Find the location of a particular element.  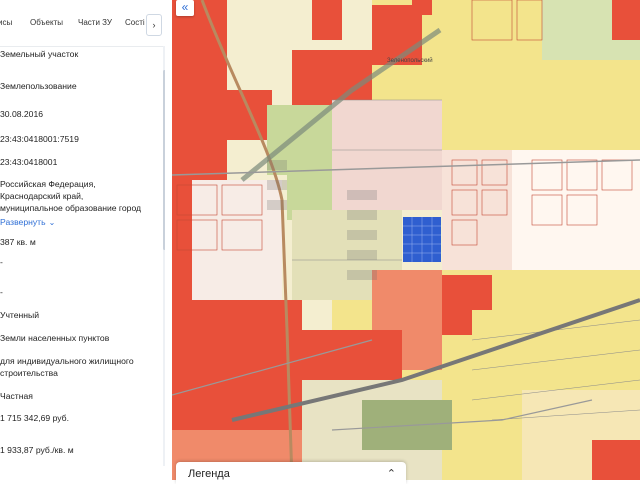

tab-scroll-button: › is located at coordinates (154, 25).